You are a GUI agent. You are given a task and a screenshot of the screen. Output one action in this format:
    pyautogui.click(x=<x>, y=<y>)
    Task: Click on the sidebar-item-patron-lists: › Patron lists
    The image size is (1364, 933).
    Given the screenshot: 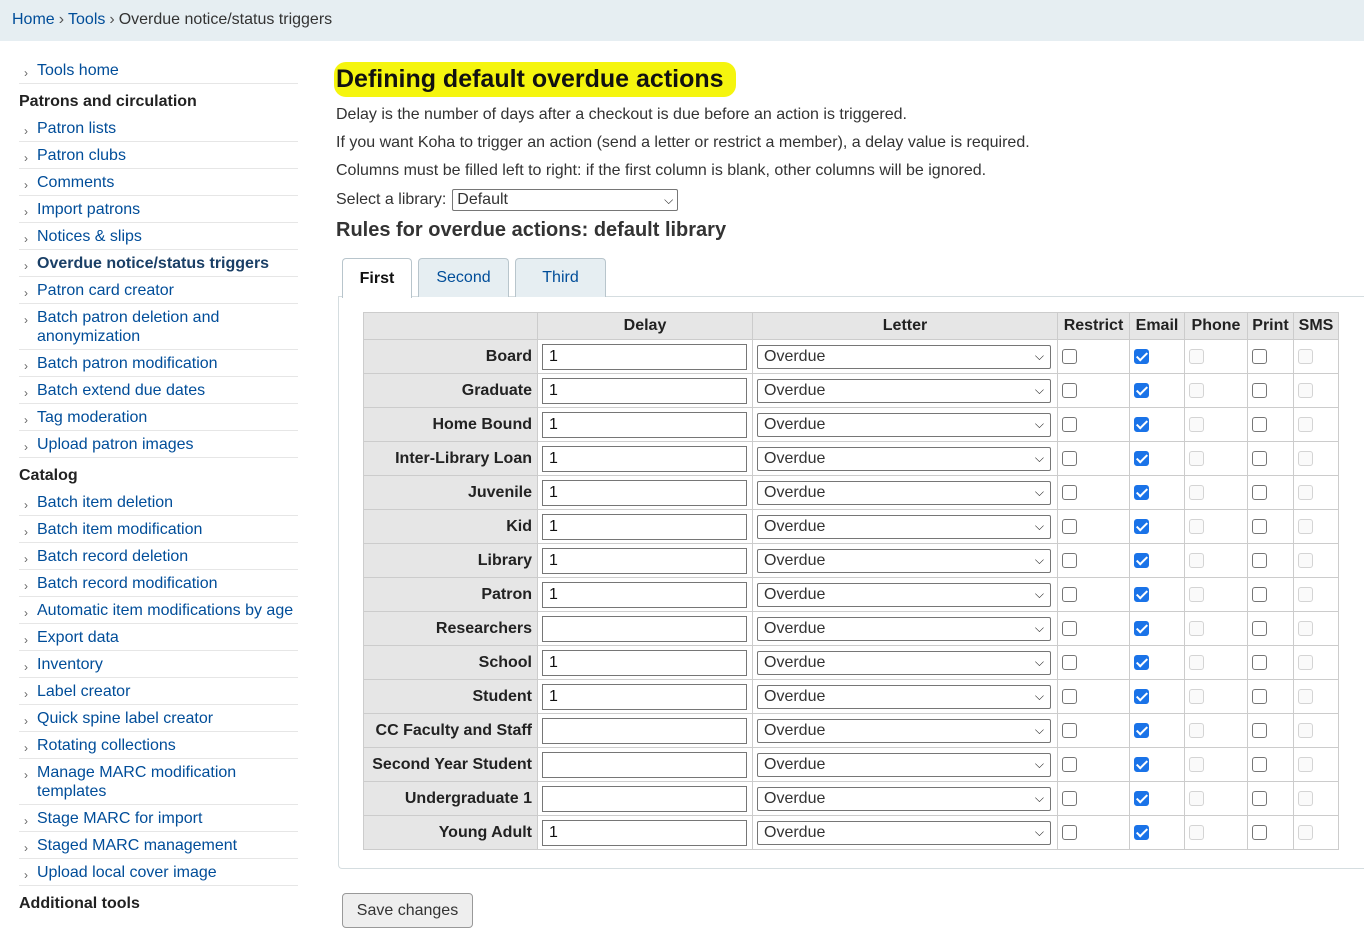 What is the action you would take?
    pyautogui.click(x=158, y=128)
    